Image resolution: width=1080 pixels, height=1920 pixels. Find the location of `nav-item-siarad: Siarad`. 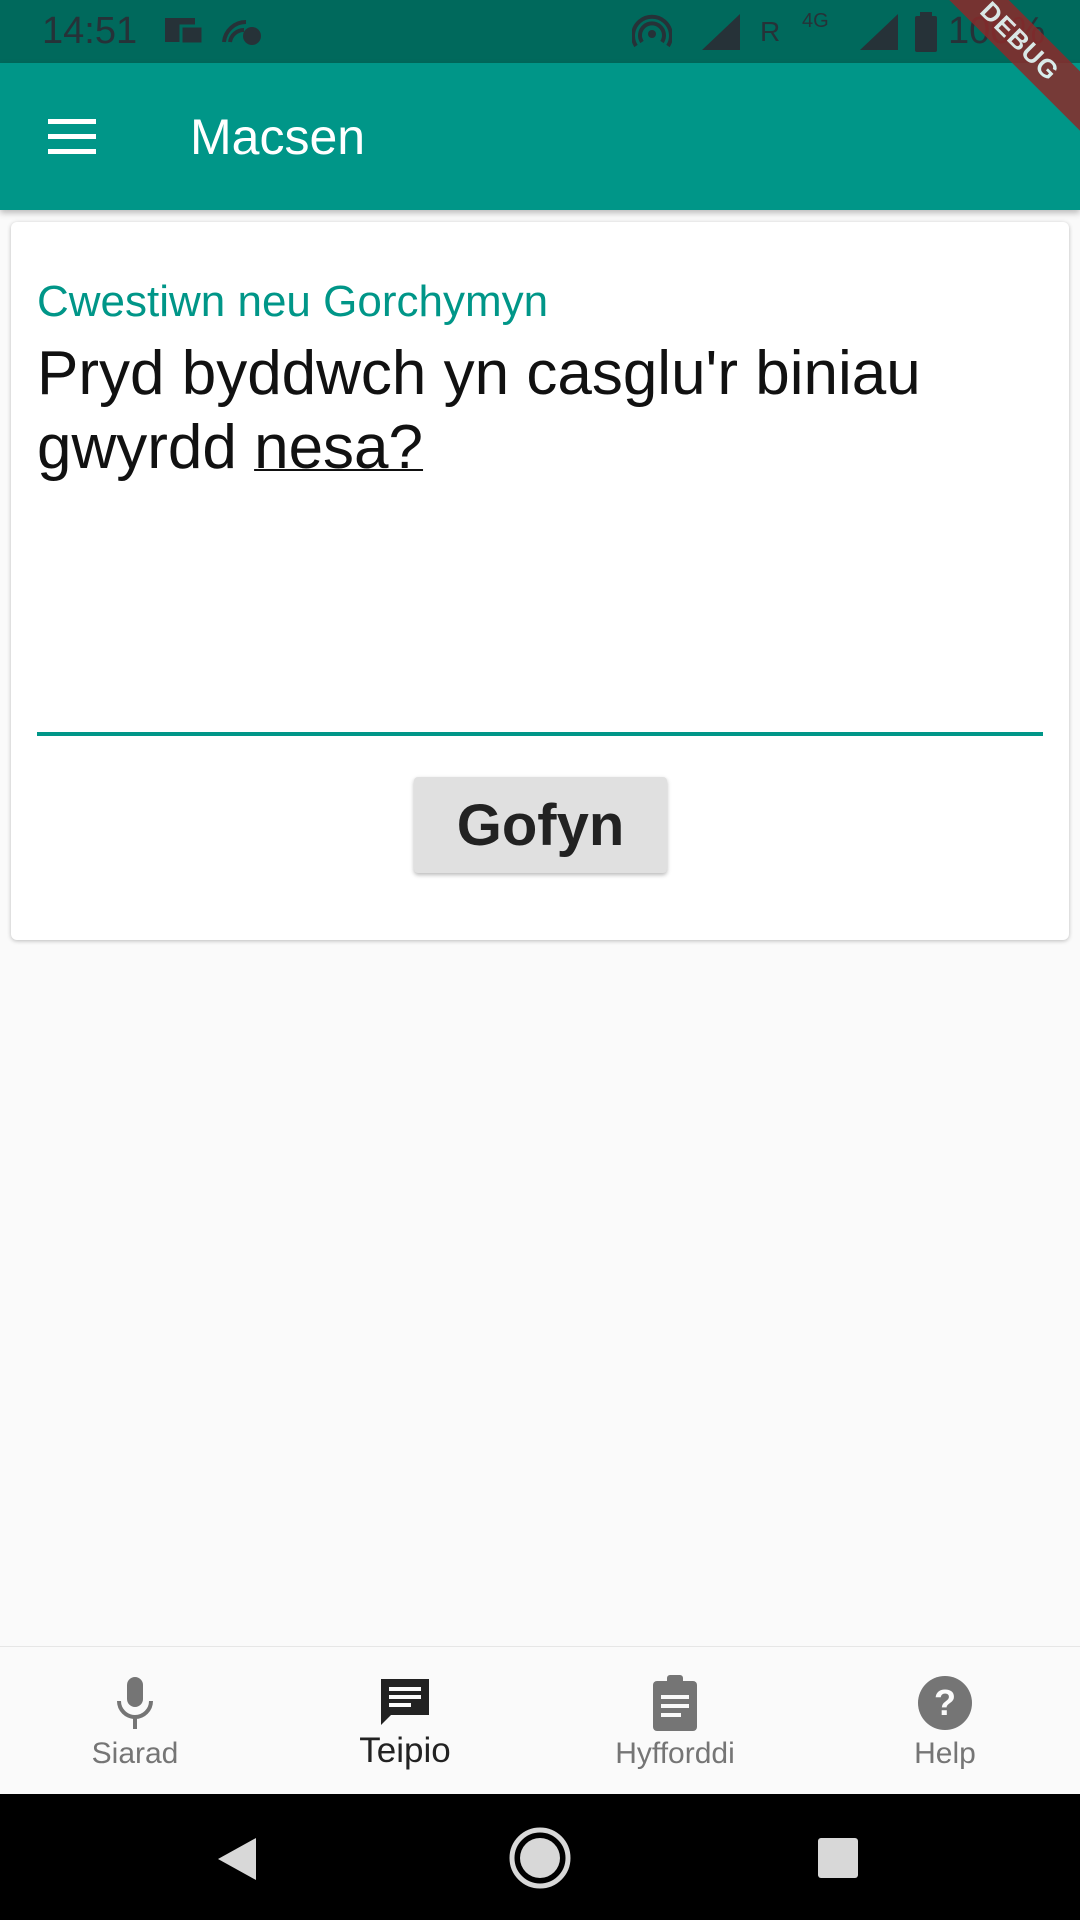

nav-item-siarad: Siarad is located at coordinates (135, 1721).